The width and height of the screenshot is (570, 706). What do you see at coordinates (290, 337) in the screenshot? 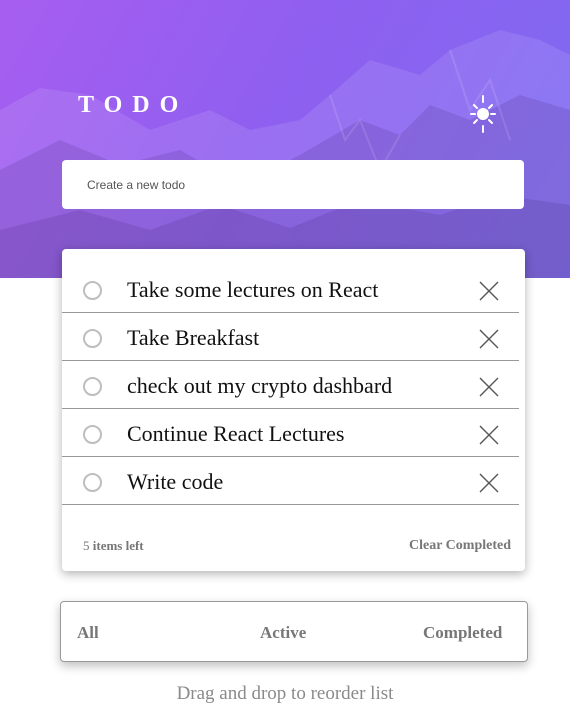
I see `todo-item: Take Breakfast` at bounding box center [290, 337].